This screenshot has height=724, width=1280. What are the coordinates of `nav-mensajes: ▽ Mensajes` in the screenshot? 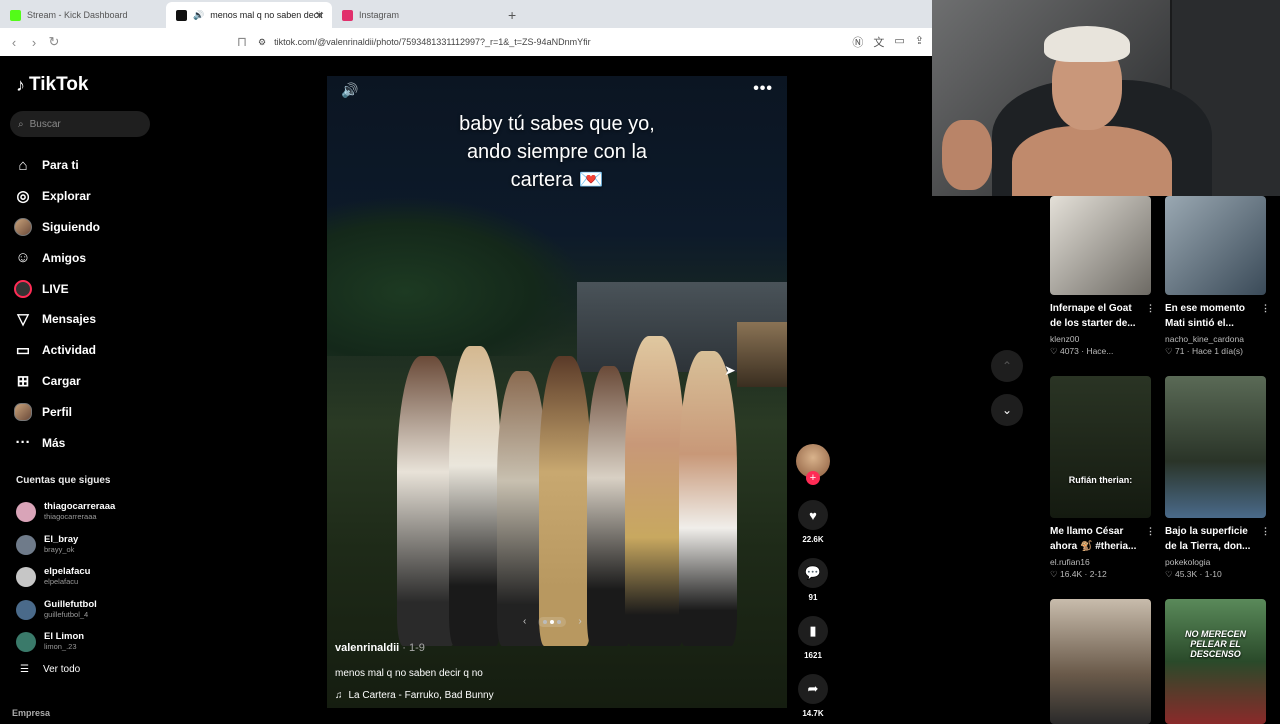 It's located at (84, 319).